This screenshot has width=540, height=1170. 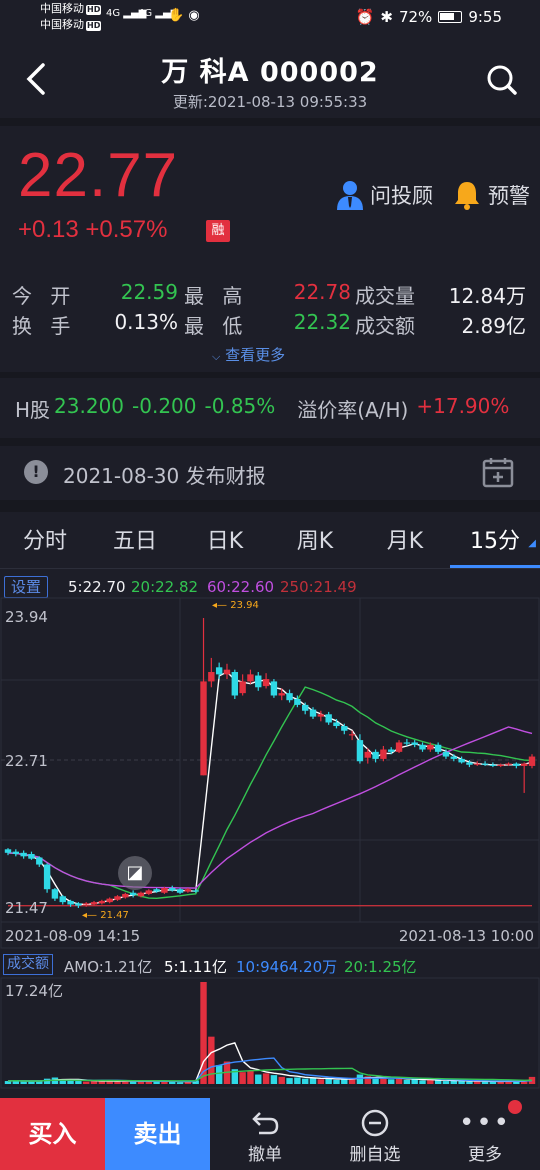 What do you see at coordinates (93, 229) in the screenshot?
I see `price-change: +0.13 +0.57%` at bounding box center [93, 229].